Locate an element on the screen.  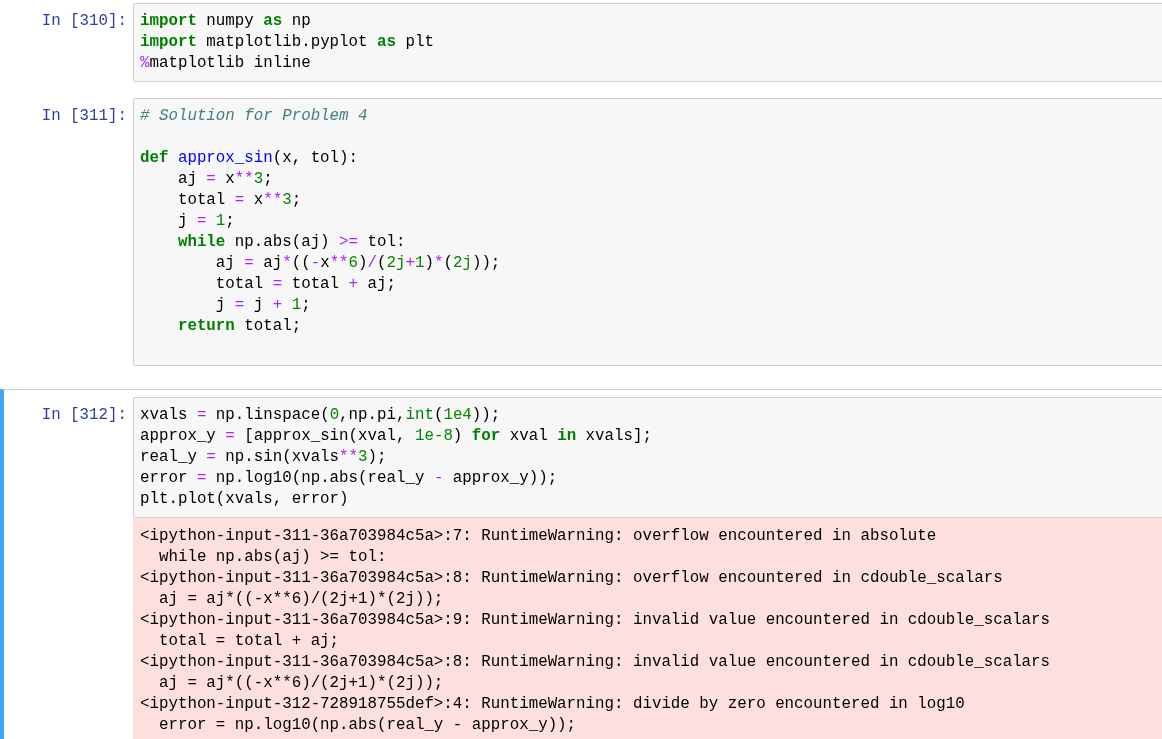
code-line: xvals = np.linspace(0,np.pi,int(1e4)); is located at coordinates (320, 415).